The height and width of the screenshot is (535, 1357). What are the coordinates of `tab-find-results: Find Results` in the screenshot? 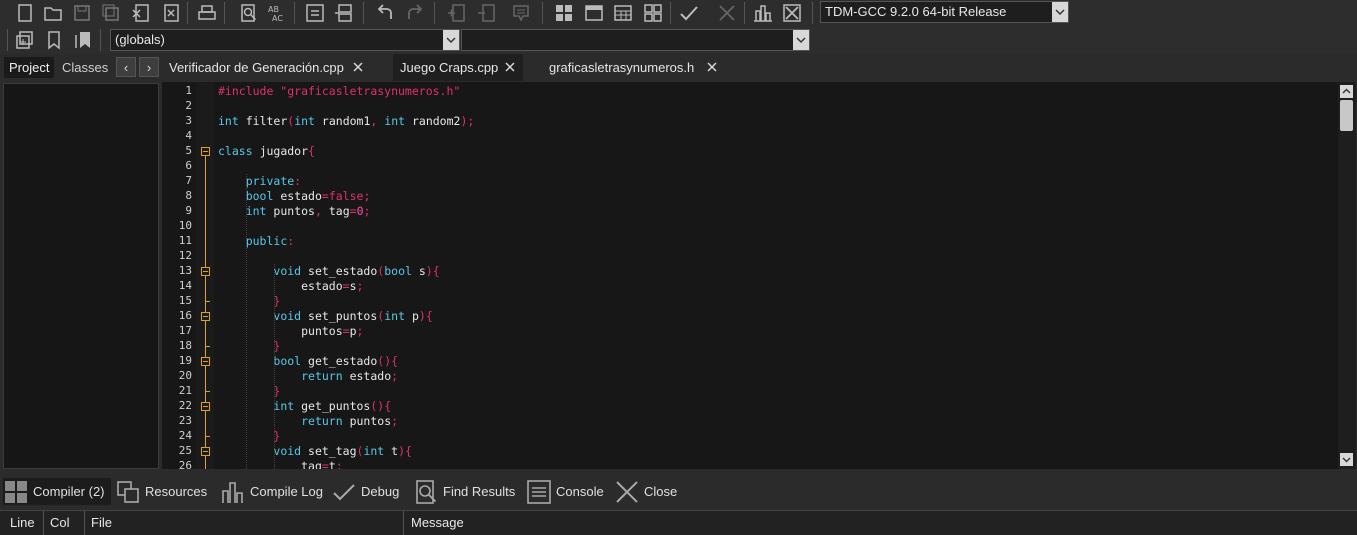 It's located at (468, 491).